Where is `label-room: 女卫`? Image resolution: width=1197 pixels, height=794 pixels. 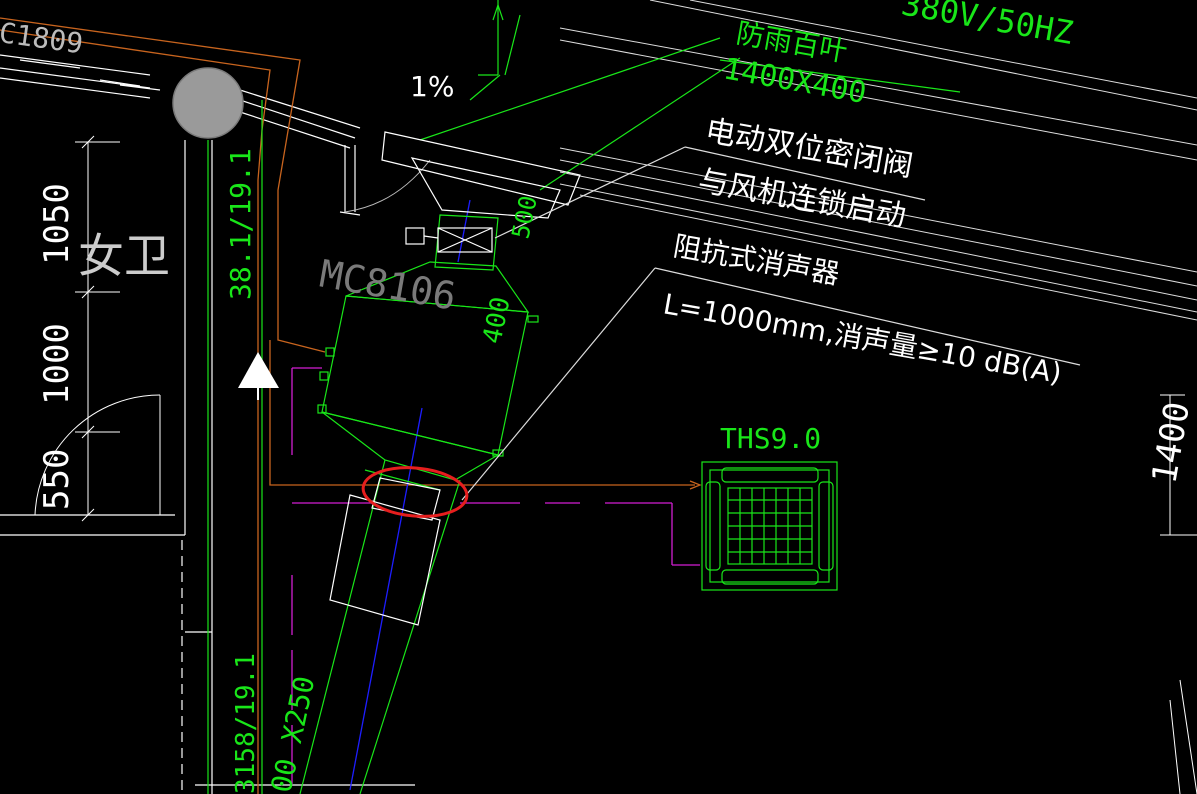
label-room: 女卫 is located at coordinates (124, 256).